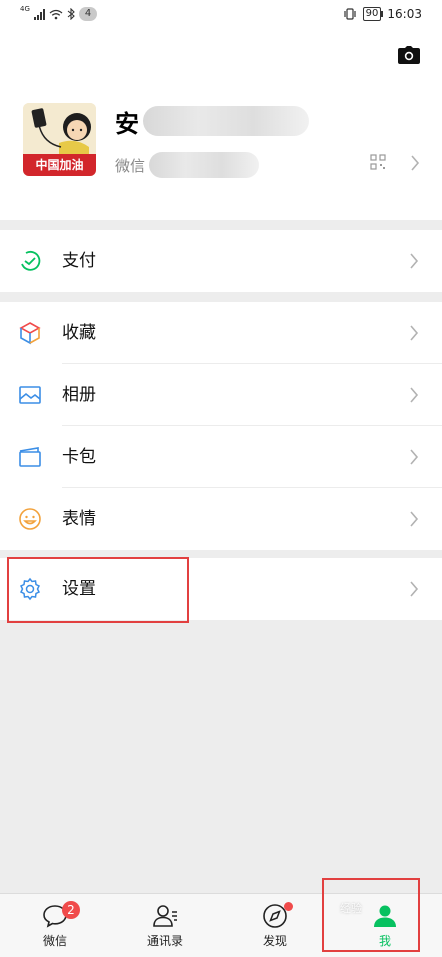 This screenshot has height=957, width=442. I want to click on profile-name-char: 安, so click(127, 123).